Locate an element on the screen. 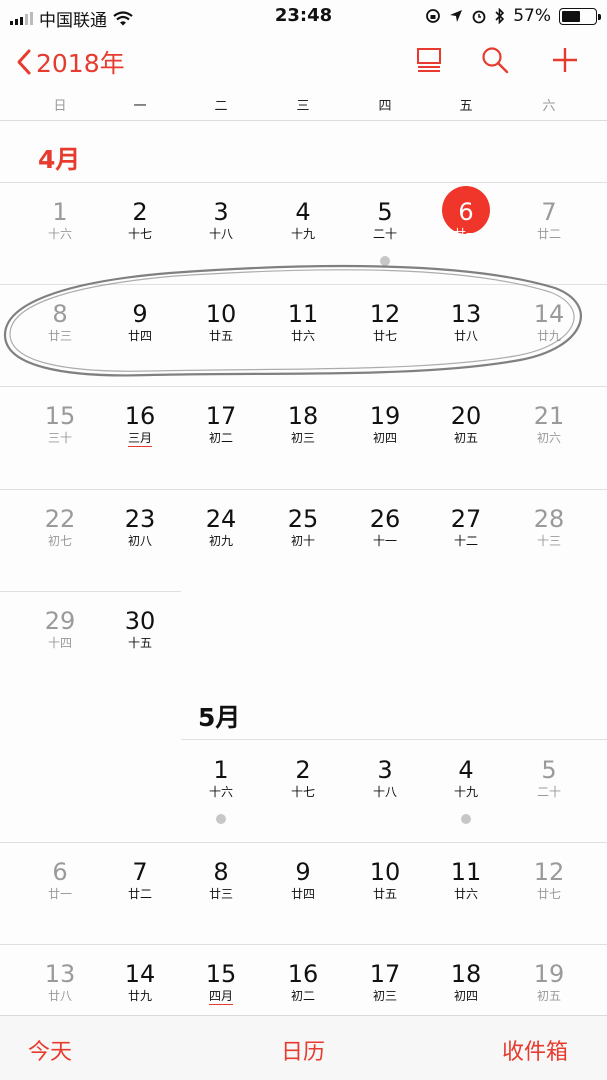  day-cell: 25 初十 is located at coordinates (303, 527).